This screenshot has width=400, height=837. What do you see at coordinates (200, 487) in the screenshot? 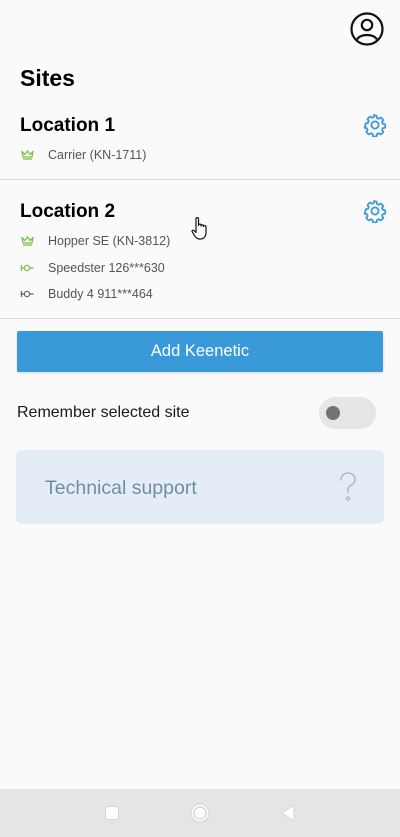
I see `technical-support-card: Technical support` at bounding box center [200, 487].